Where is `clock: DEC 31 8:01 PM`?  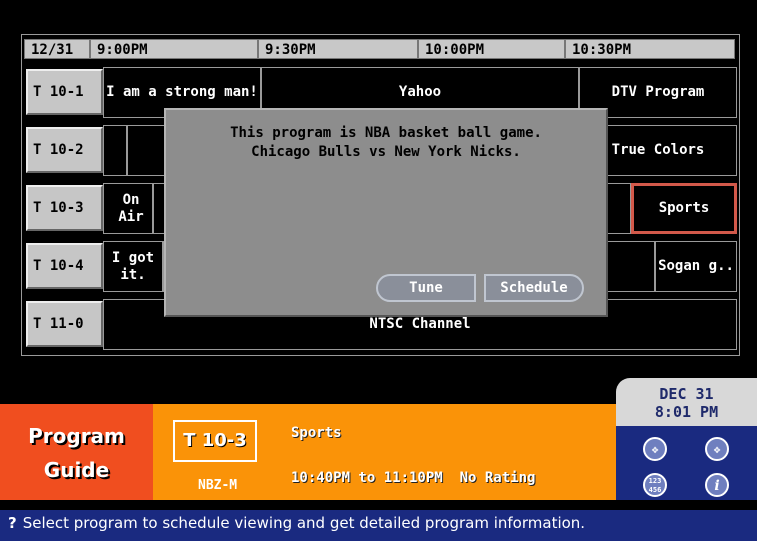
clock: DEC 31 8:01 PM is located at coordinates (686, 402).